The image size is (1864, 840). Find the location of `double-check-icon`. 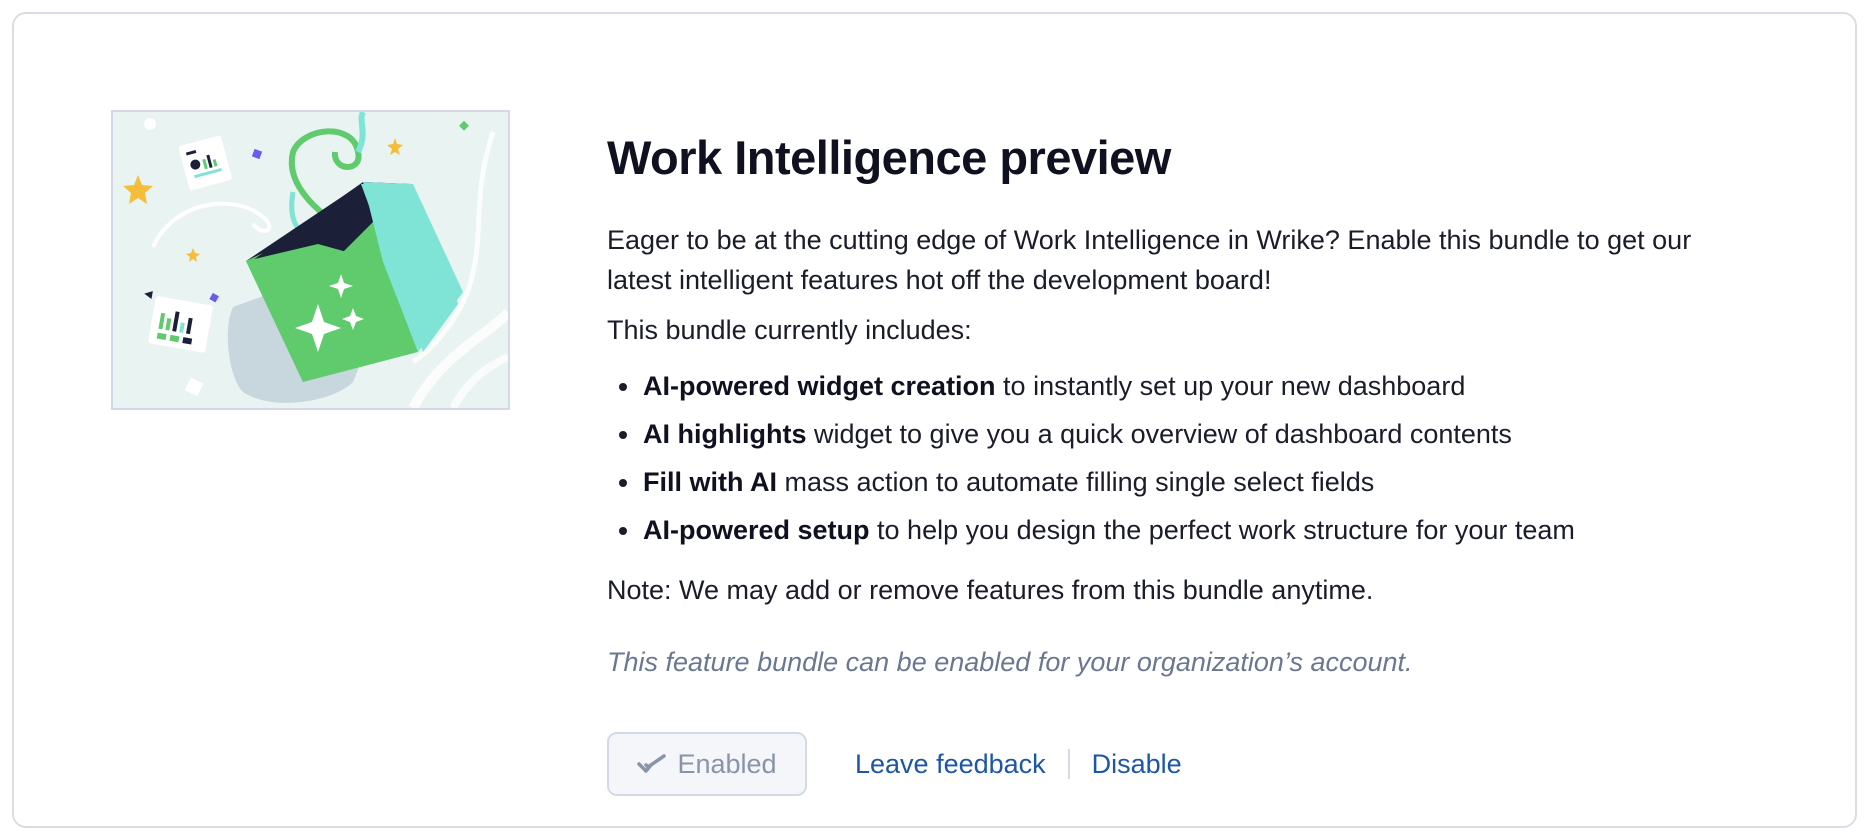

double-check-icon is located at coordinates (652, 763).